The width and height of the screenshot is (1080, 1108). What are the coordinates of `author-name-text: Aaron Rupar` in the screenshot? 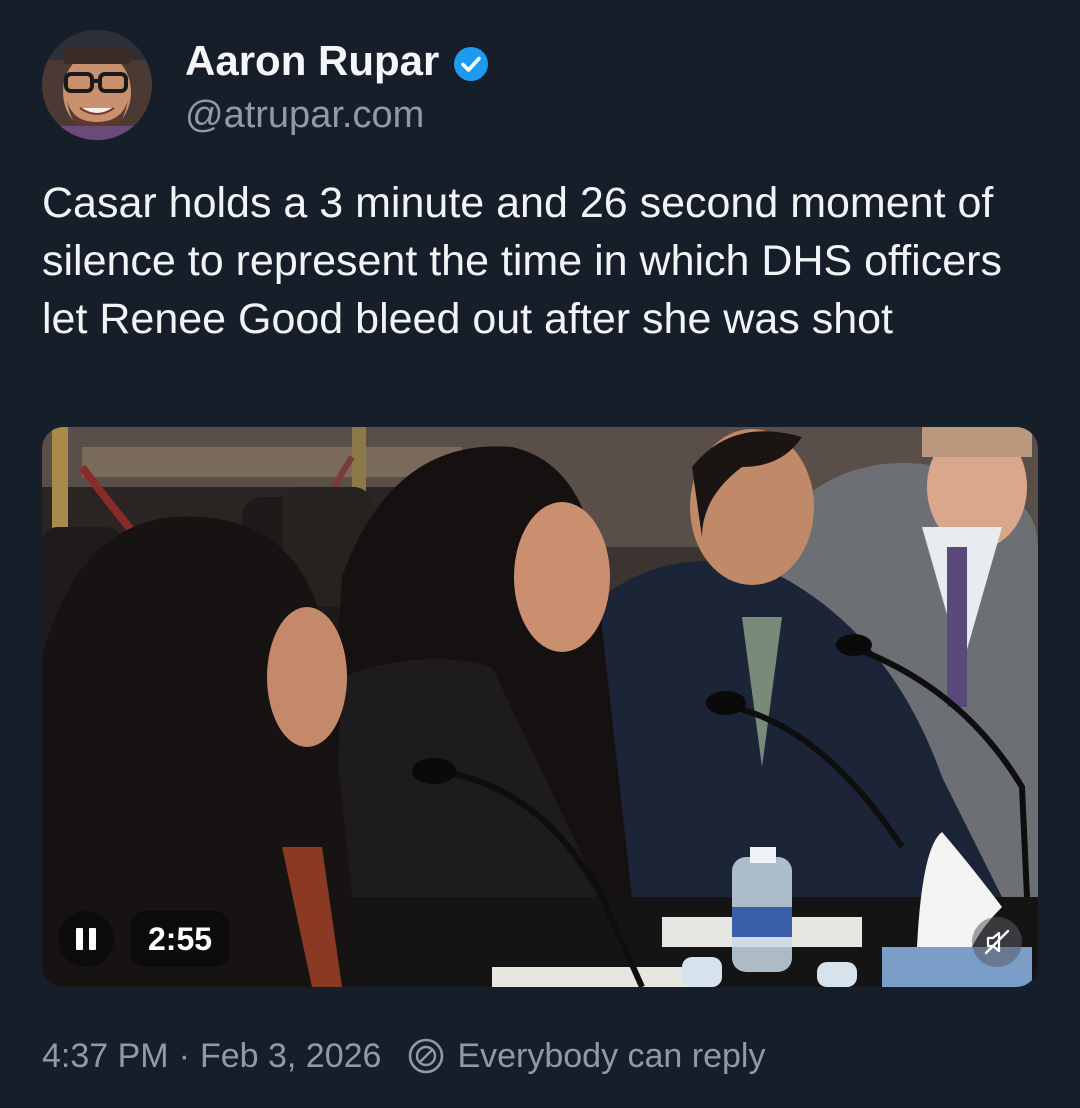 It's located at (312, 61).